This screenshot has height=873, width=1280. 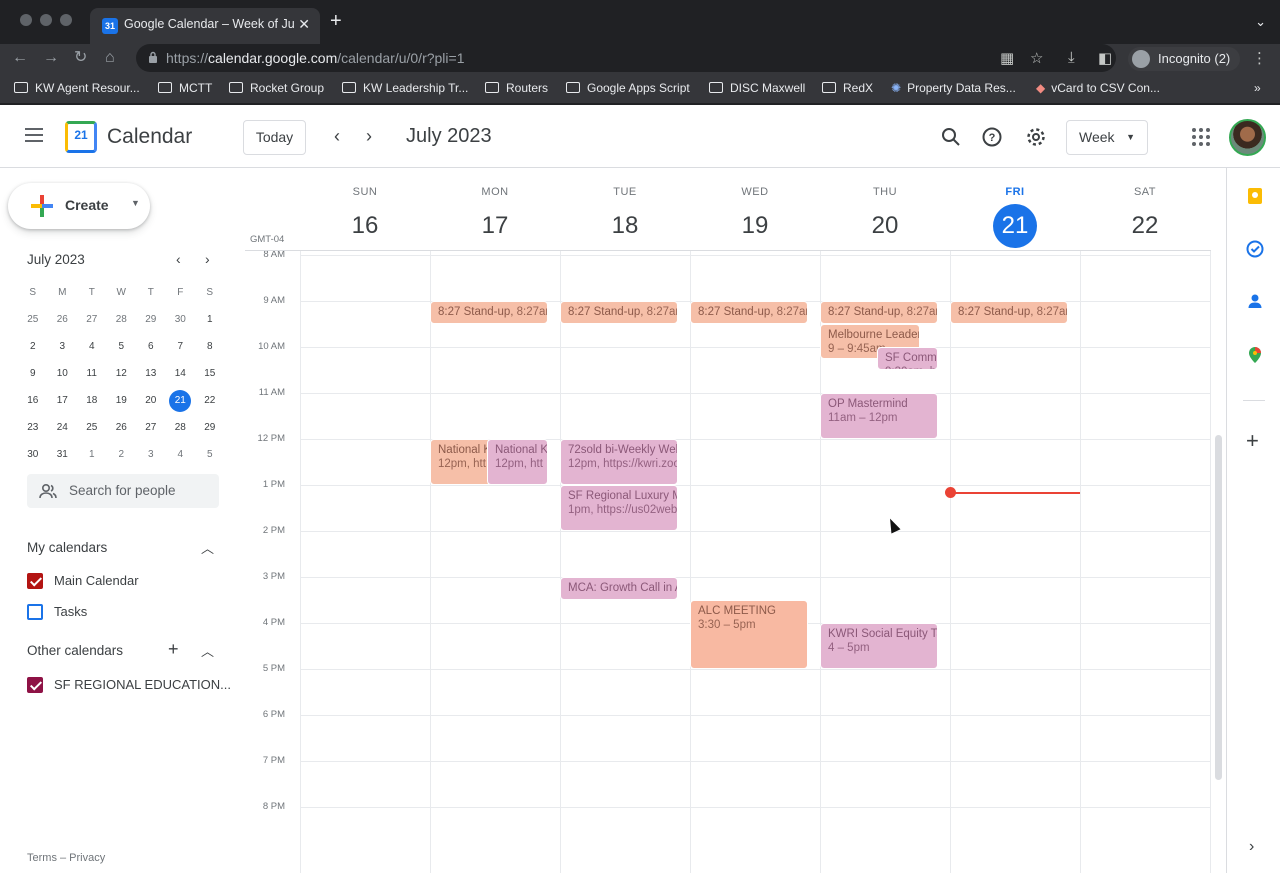 I want to click on tab-close-icon: ✕, so click(x=304, y=24).